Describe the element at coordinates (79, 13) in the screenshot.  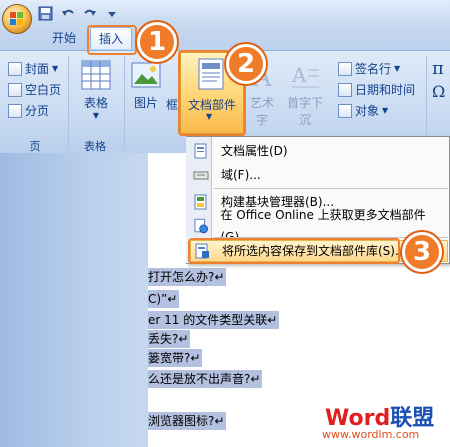
I see `quick-access-toolbar` at that location.